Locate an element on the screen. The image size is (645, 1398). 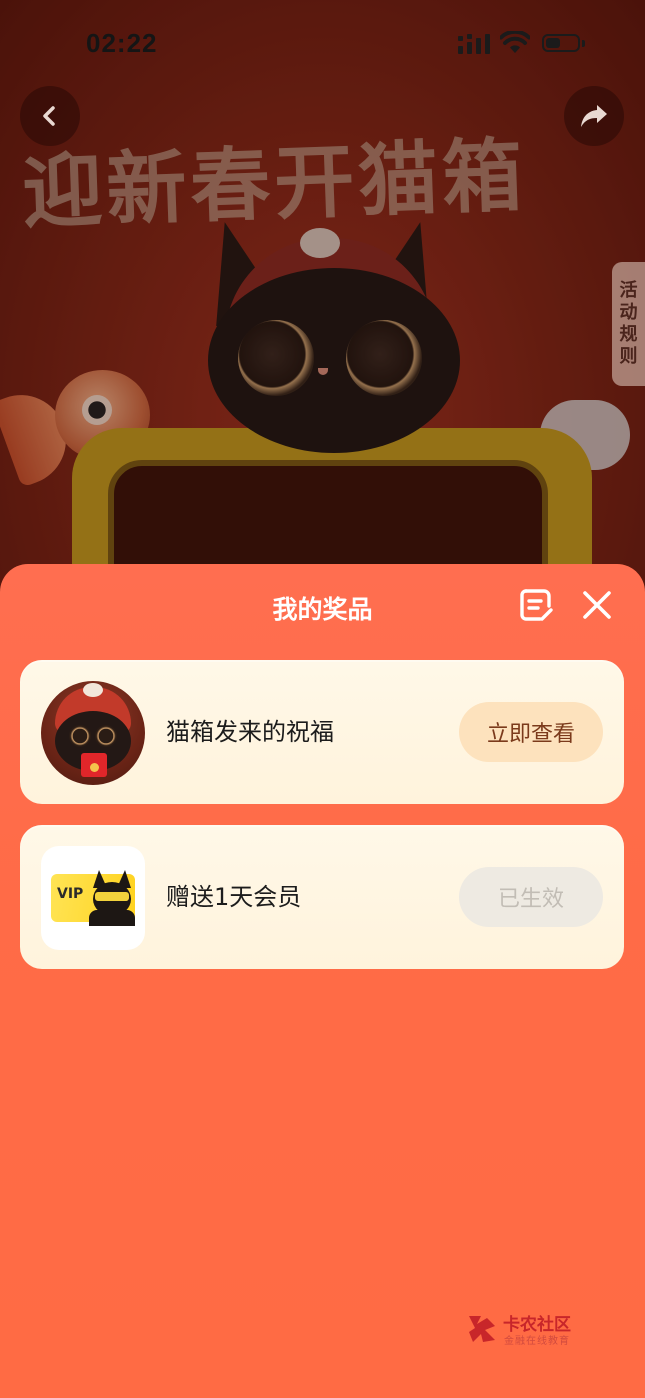
status-bar: 02:22 is located at coordinates (322, 44).